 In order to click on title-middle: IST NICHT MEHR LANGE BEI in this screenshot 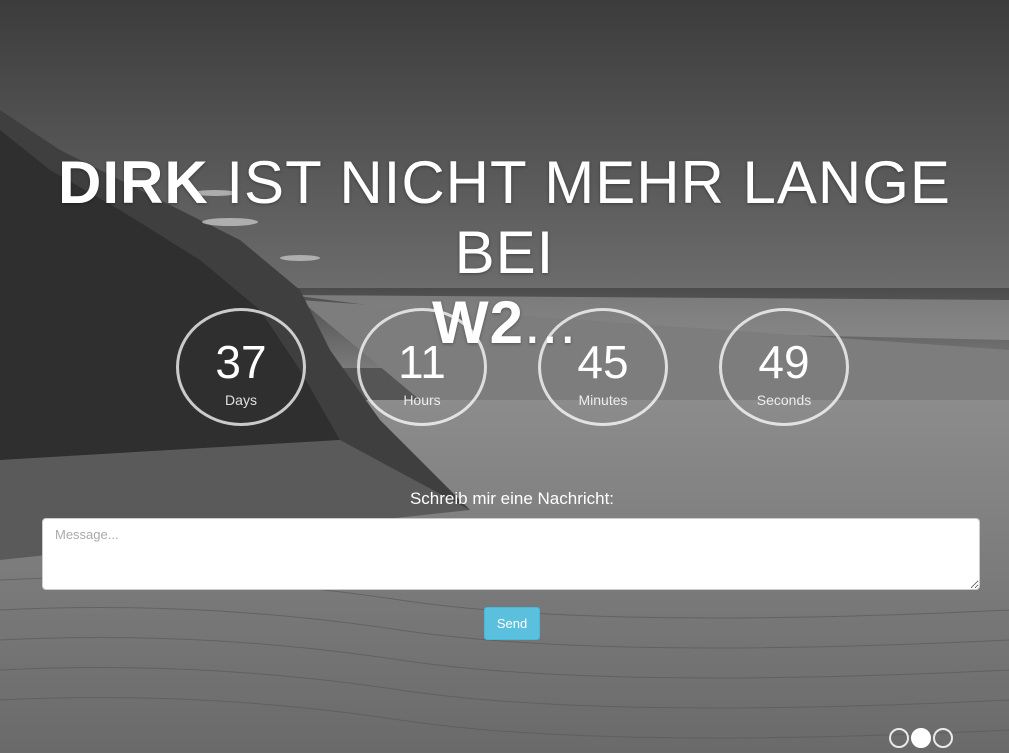, I will do `click(579, 218)`.